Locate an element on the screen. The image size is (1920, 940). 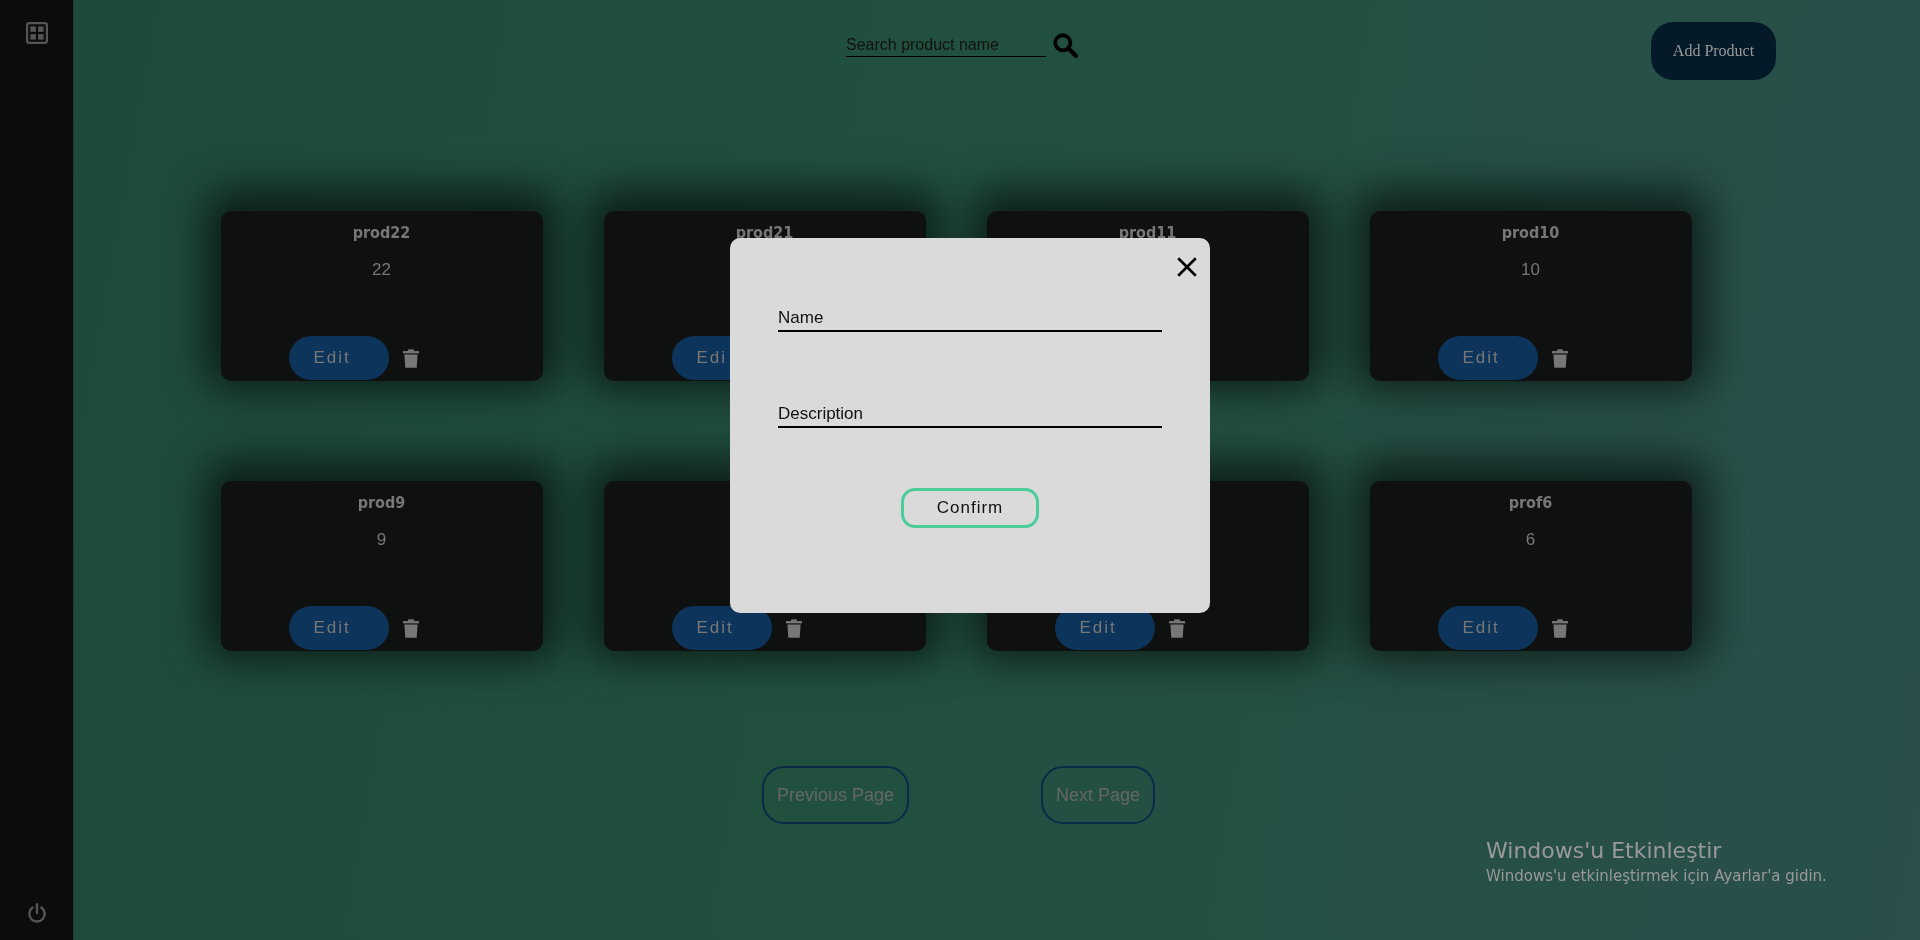
product-value: 9 is located at coordinates (381, 540).